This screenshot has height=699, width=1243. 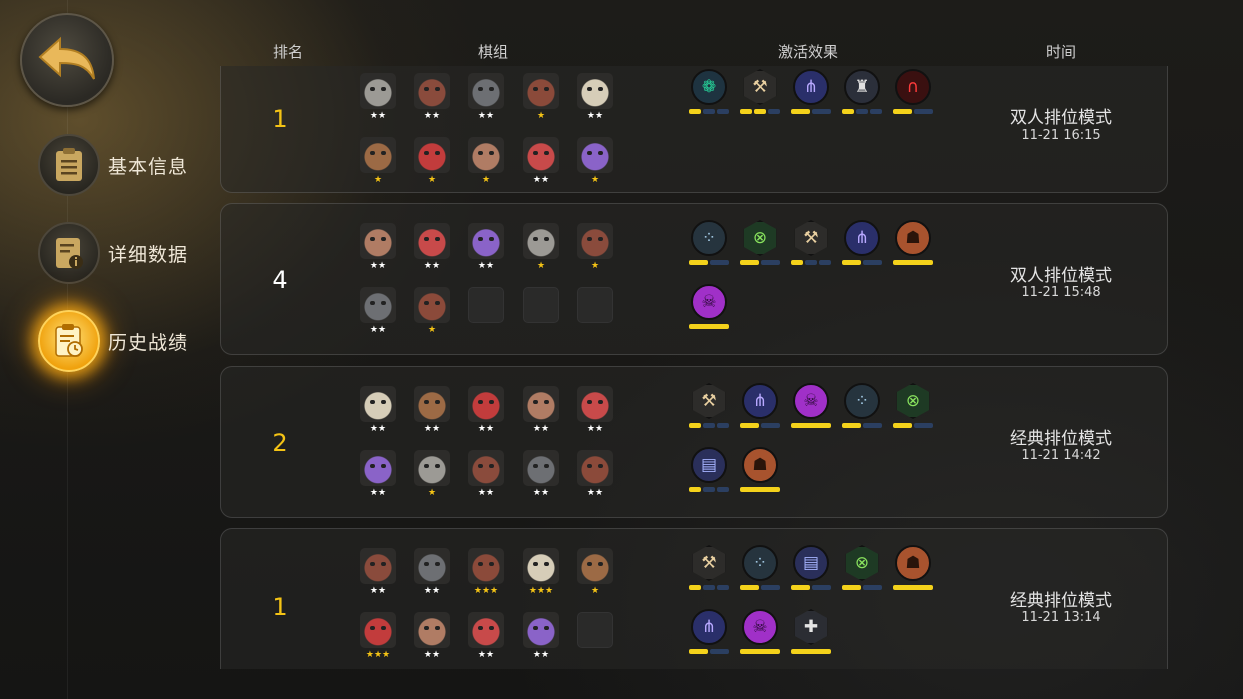 What do you see at coordinates (280, 607) in the screenshot?
I see `rank-value: 1` at bounding box center [280, 607].